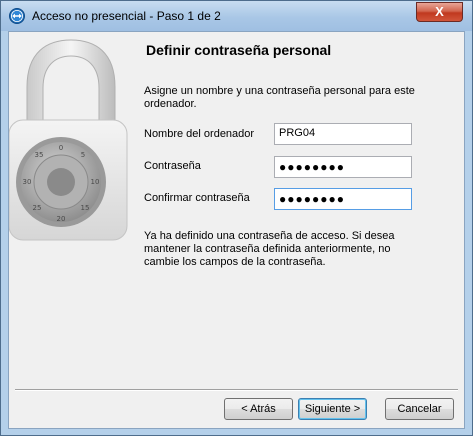 Image resolution: width=473 pixels, height=436 pixels. Describe the element at coordinates (197, 198) in the screenshot. I see `confirm-password-label: Confirmar contraseña` at that location.